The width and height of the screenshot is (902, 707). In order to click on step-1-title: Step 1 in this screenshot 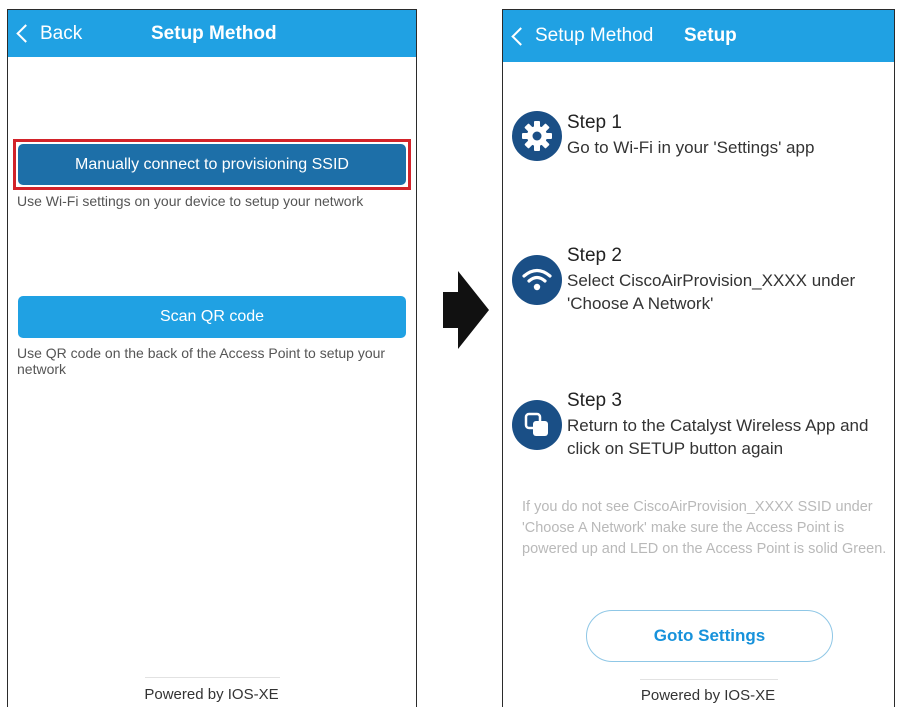, I will do `click(594, 122)`.